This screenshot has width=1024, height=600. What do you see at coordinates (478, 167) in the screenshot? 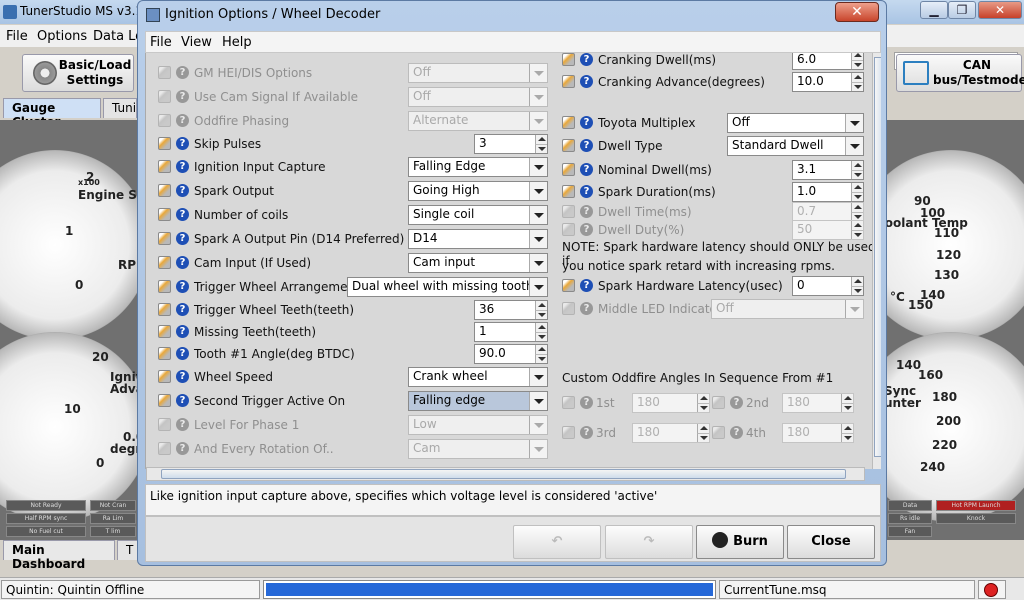
I see `dropdown-ignition-input-capture: Falling Edge` at bounding box center [478, 167].